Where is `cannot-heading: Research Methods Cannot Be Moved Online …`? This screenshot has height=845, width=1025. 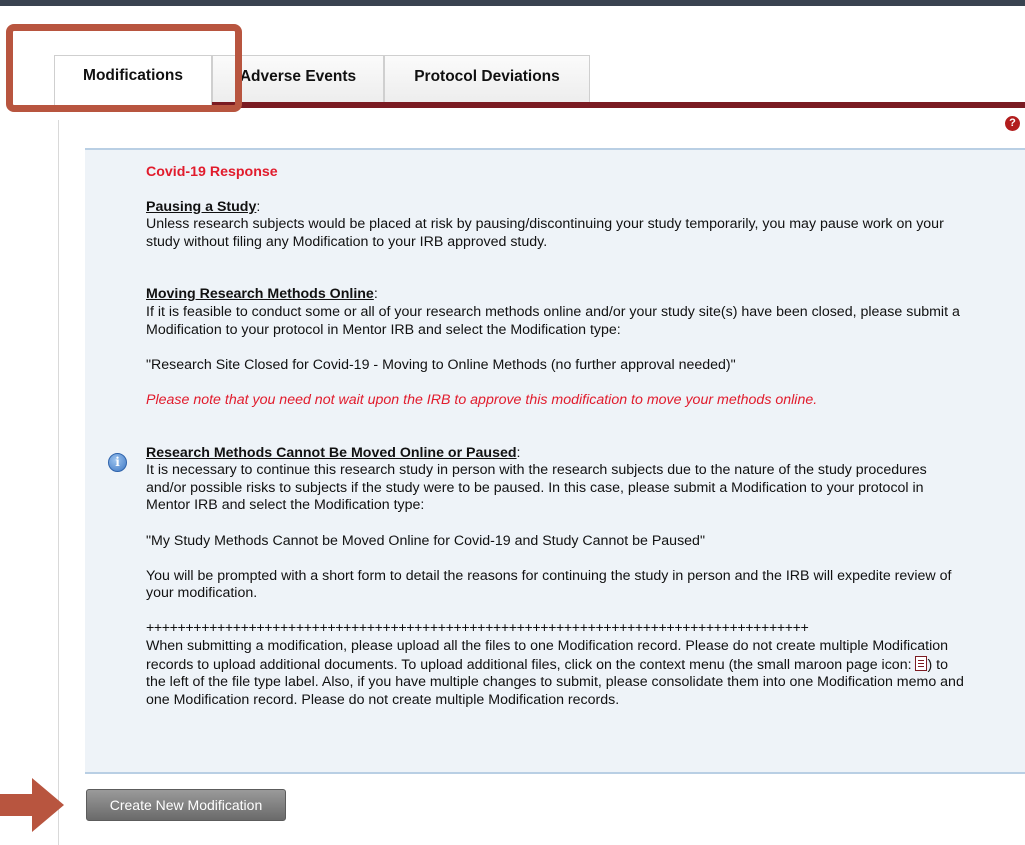
cannot-heading: Research Methods Cannot Be Moved Online … is located at coordinates (331, 452).